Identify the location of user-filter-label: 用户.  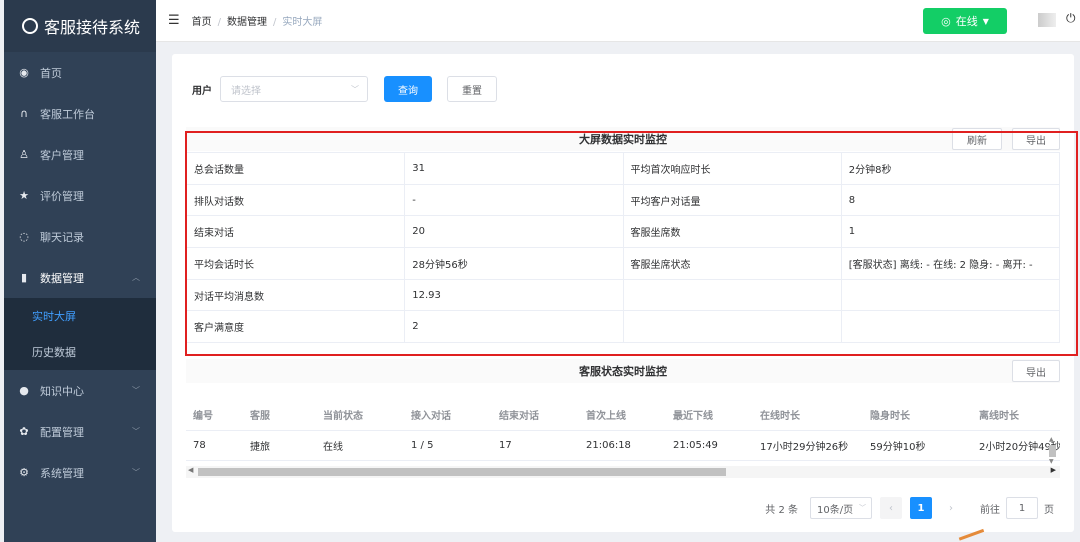
(202, 91).